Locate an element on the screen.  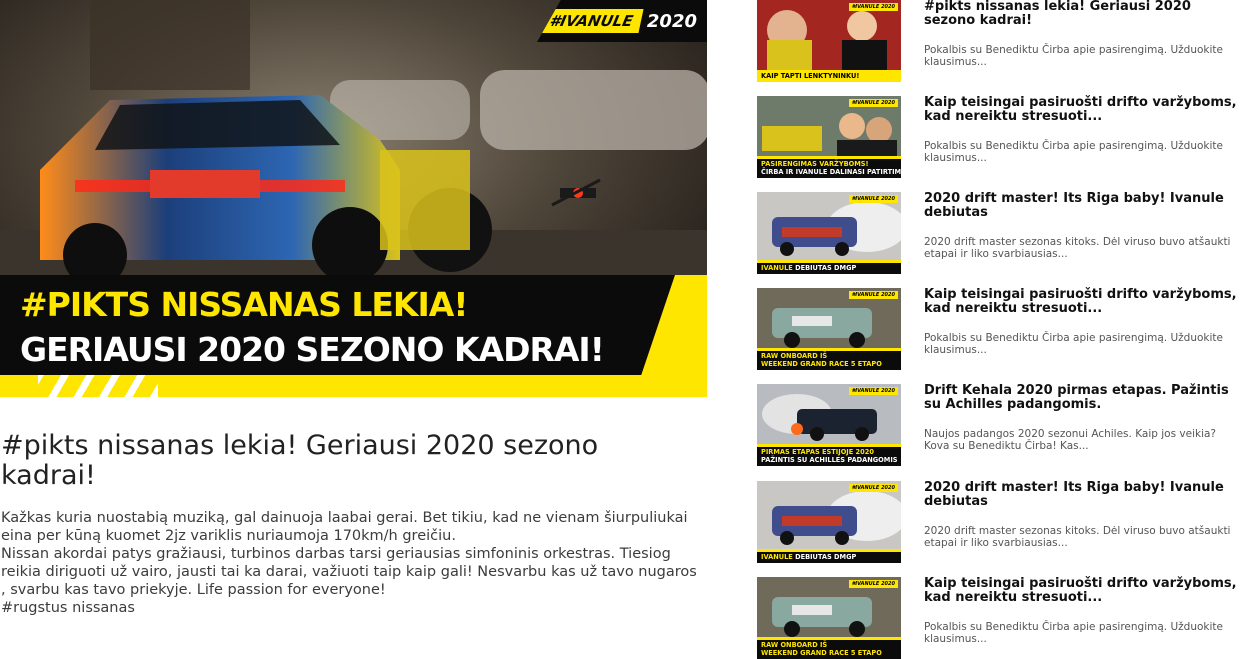
hero-barrier is located at coordinates (593, 110).